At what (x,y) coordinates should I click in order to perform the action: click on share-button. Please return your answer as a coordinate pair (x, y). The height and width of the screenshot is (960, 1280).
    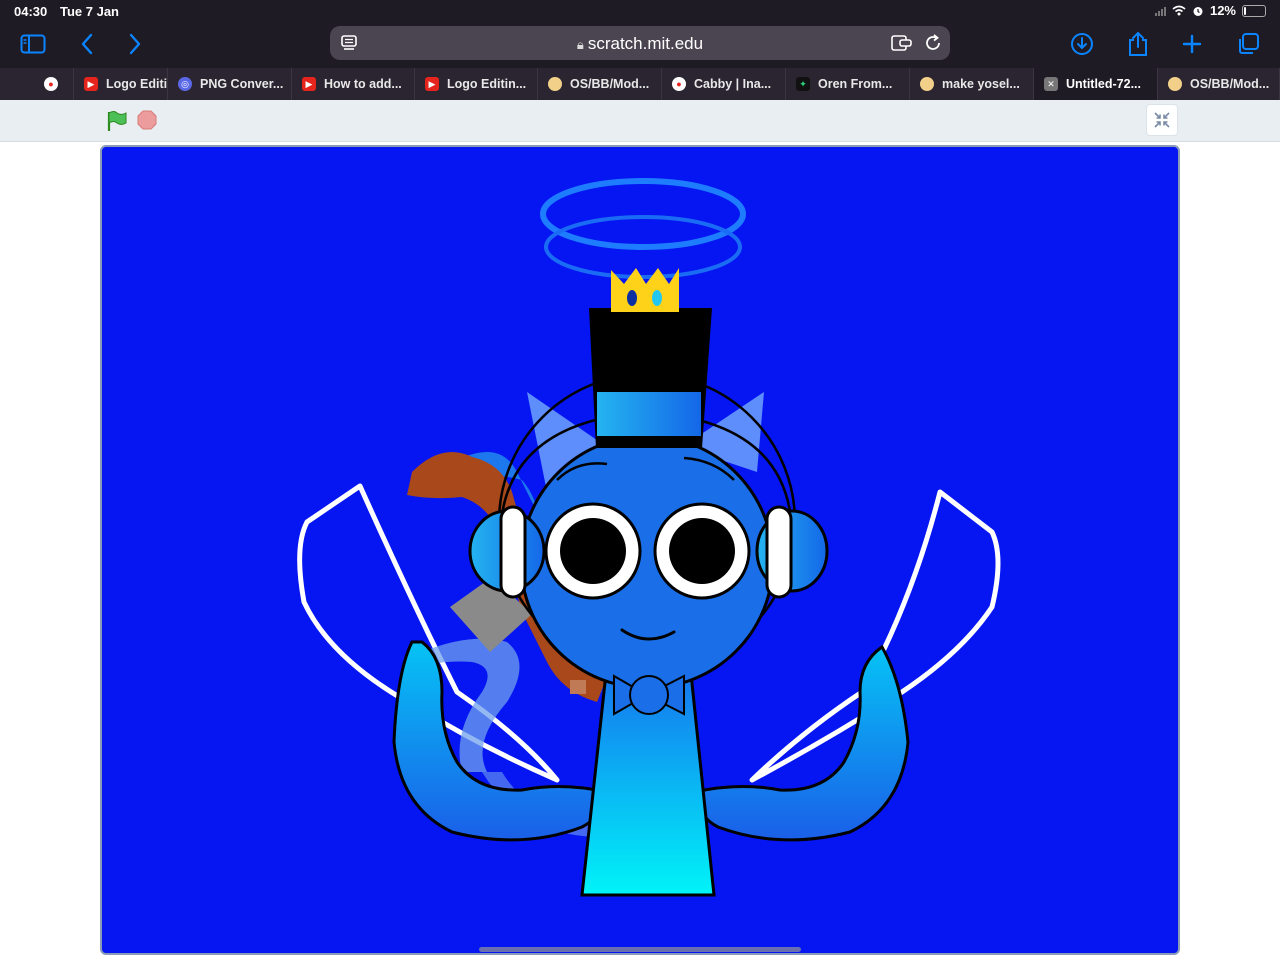
    Looking at the image, I should click on (1138, 44).